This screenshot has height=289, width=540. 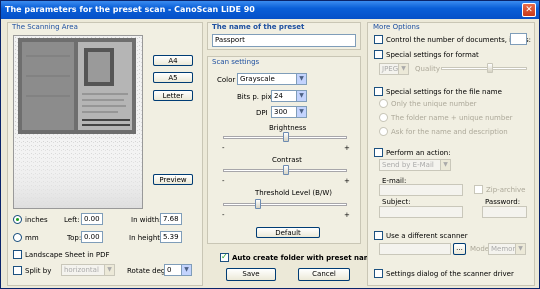 What do you see at coordinates (286, 137) in the screenshot?
I see `brightness-slider` at bounding box center [286, 137].